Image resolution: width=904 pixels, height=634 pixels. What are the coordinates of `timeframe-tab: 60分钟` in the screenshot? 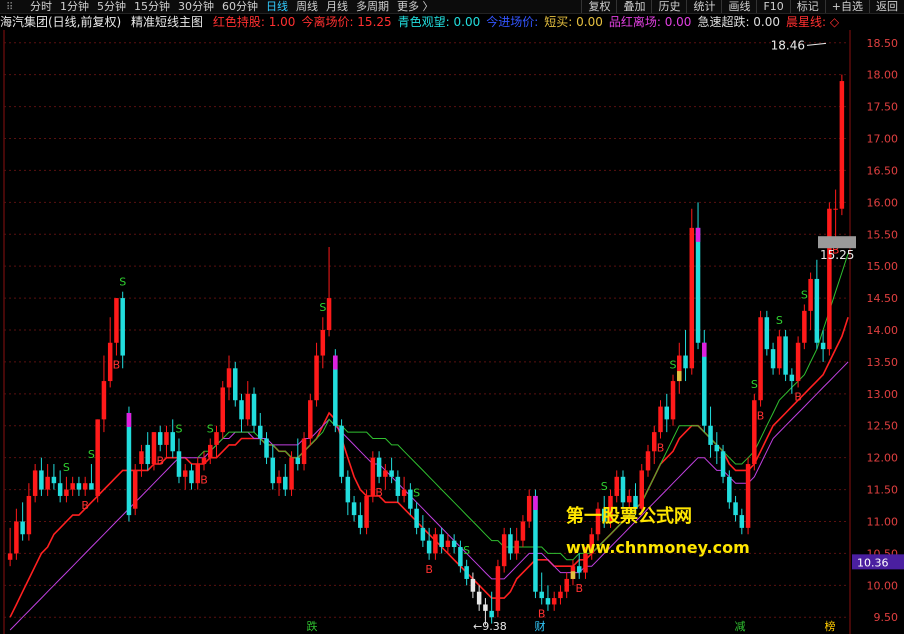 It's located at (240, 6).